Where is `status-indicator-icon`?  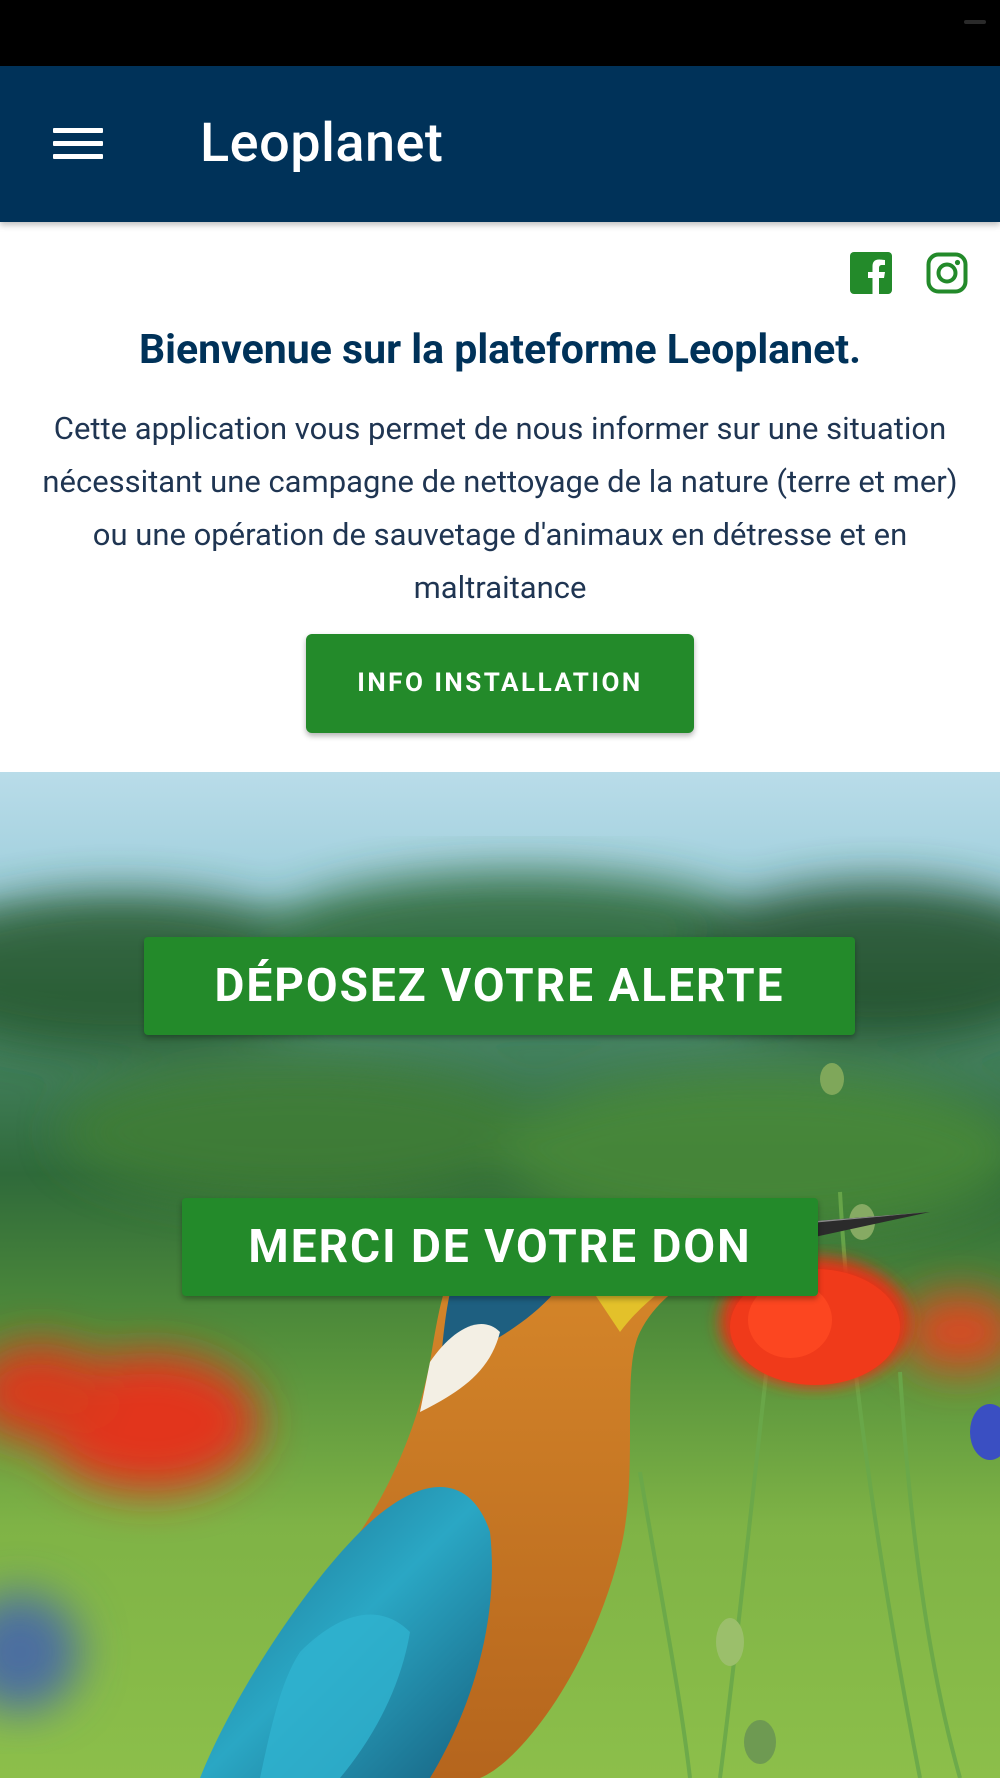 status-indicator-icon is located at coordinates (975, 22).